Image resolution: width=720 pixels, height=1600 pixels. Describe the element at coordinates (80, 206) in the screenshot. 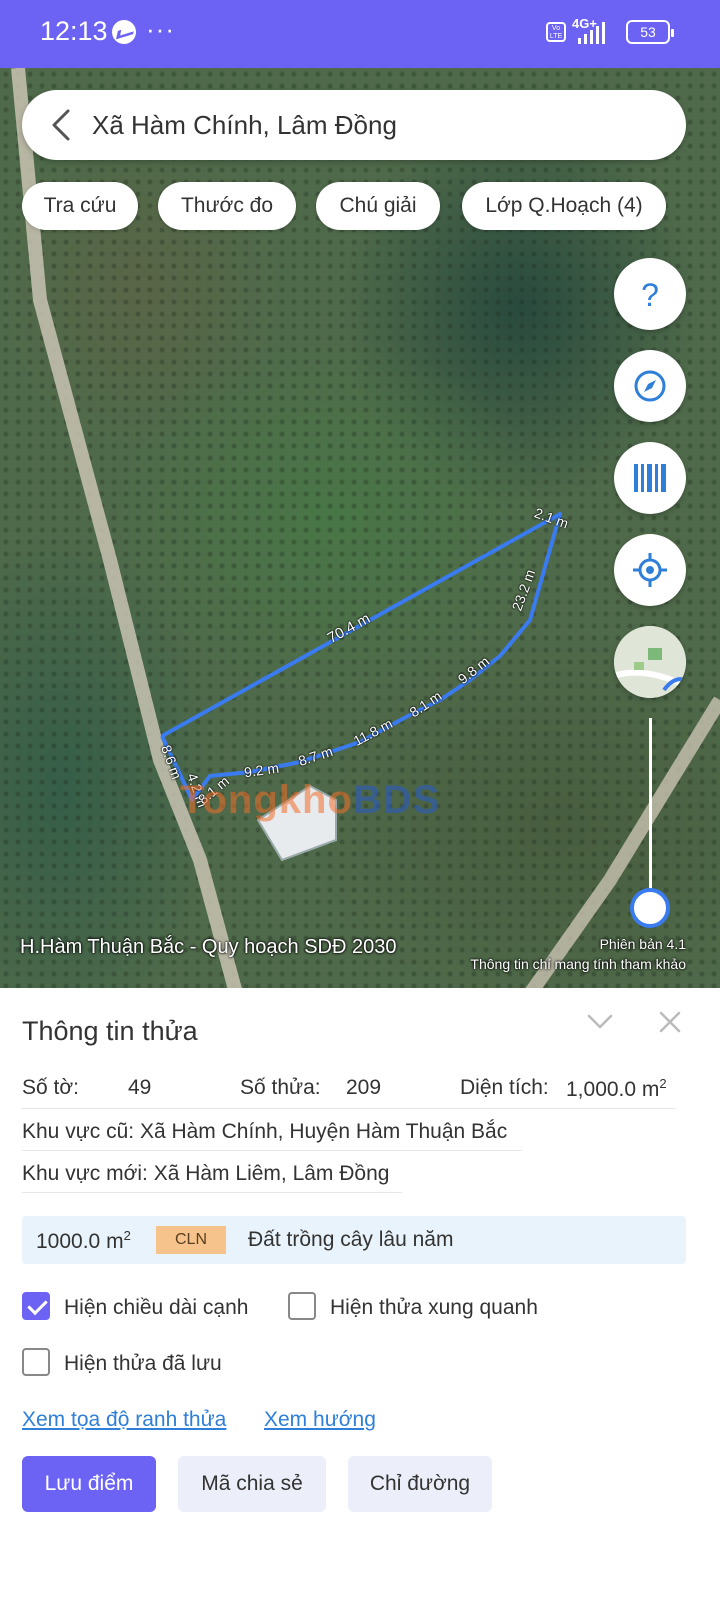

I see `chip-tra-cuu: Tra cứu` at that location.